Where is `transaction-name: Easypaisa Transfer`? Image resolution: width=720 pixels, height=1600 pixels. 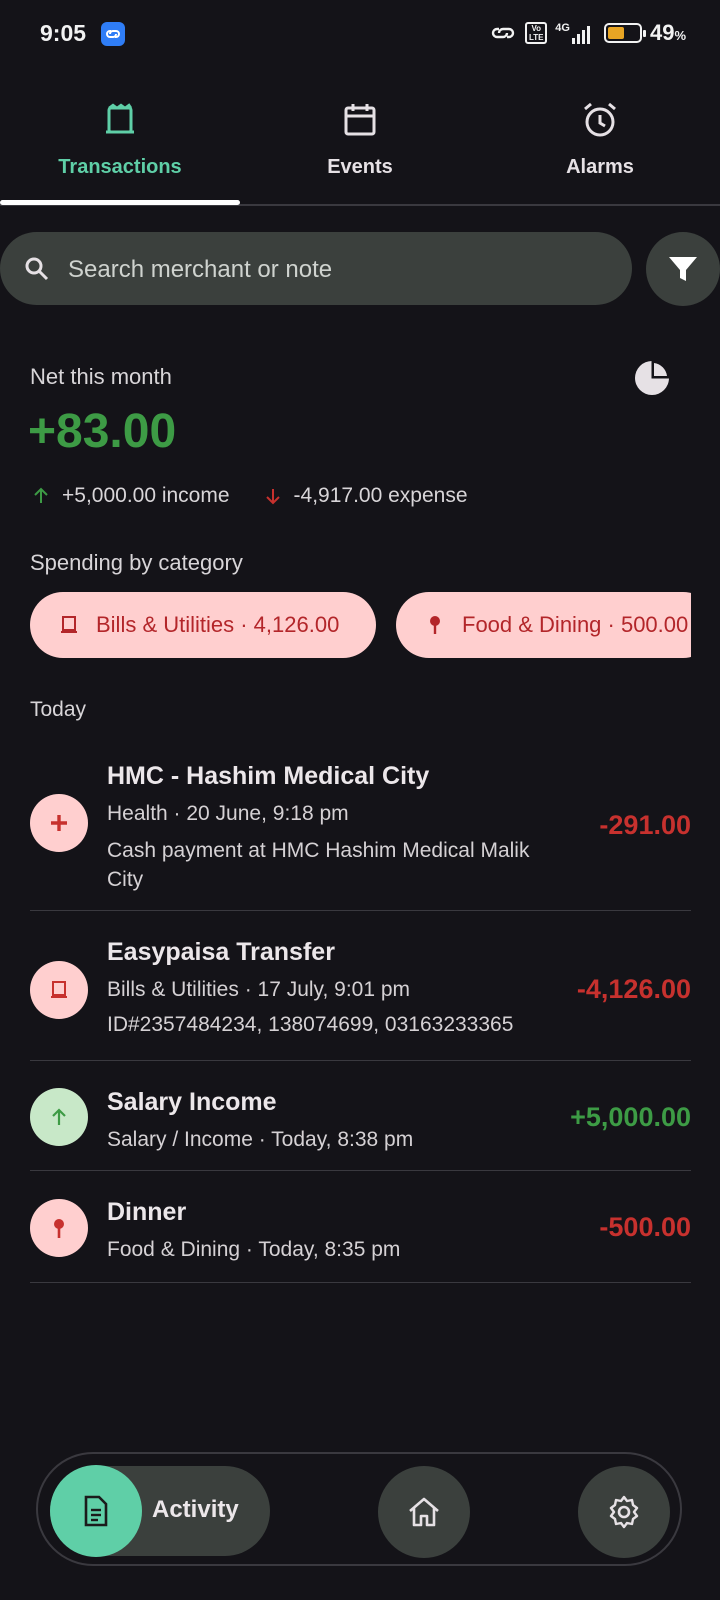 transaction-name: Easypaisa Transfer is located at coordinates (221, 952).